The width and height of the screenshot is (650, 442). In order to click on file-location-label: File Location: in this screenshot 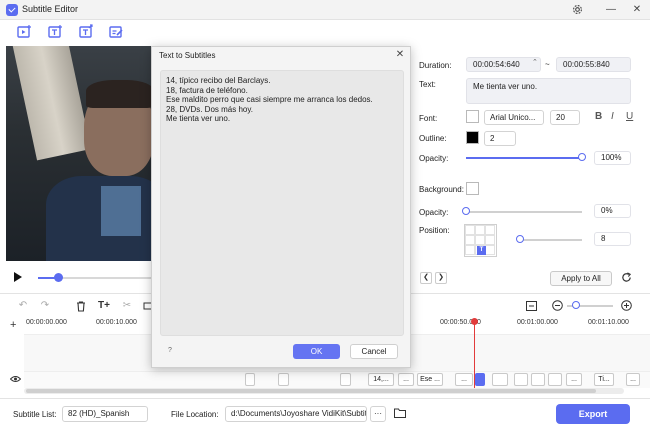, I will do `click(195, 414)`.